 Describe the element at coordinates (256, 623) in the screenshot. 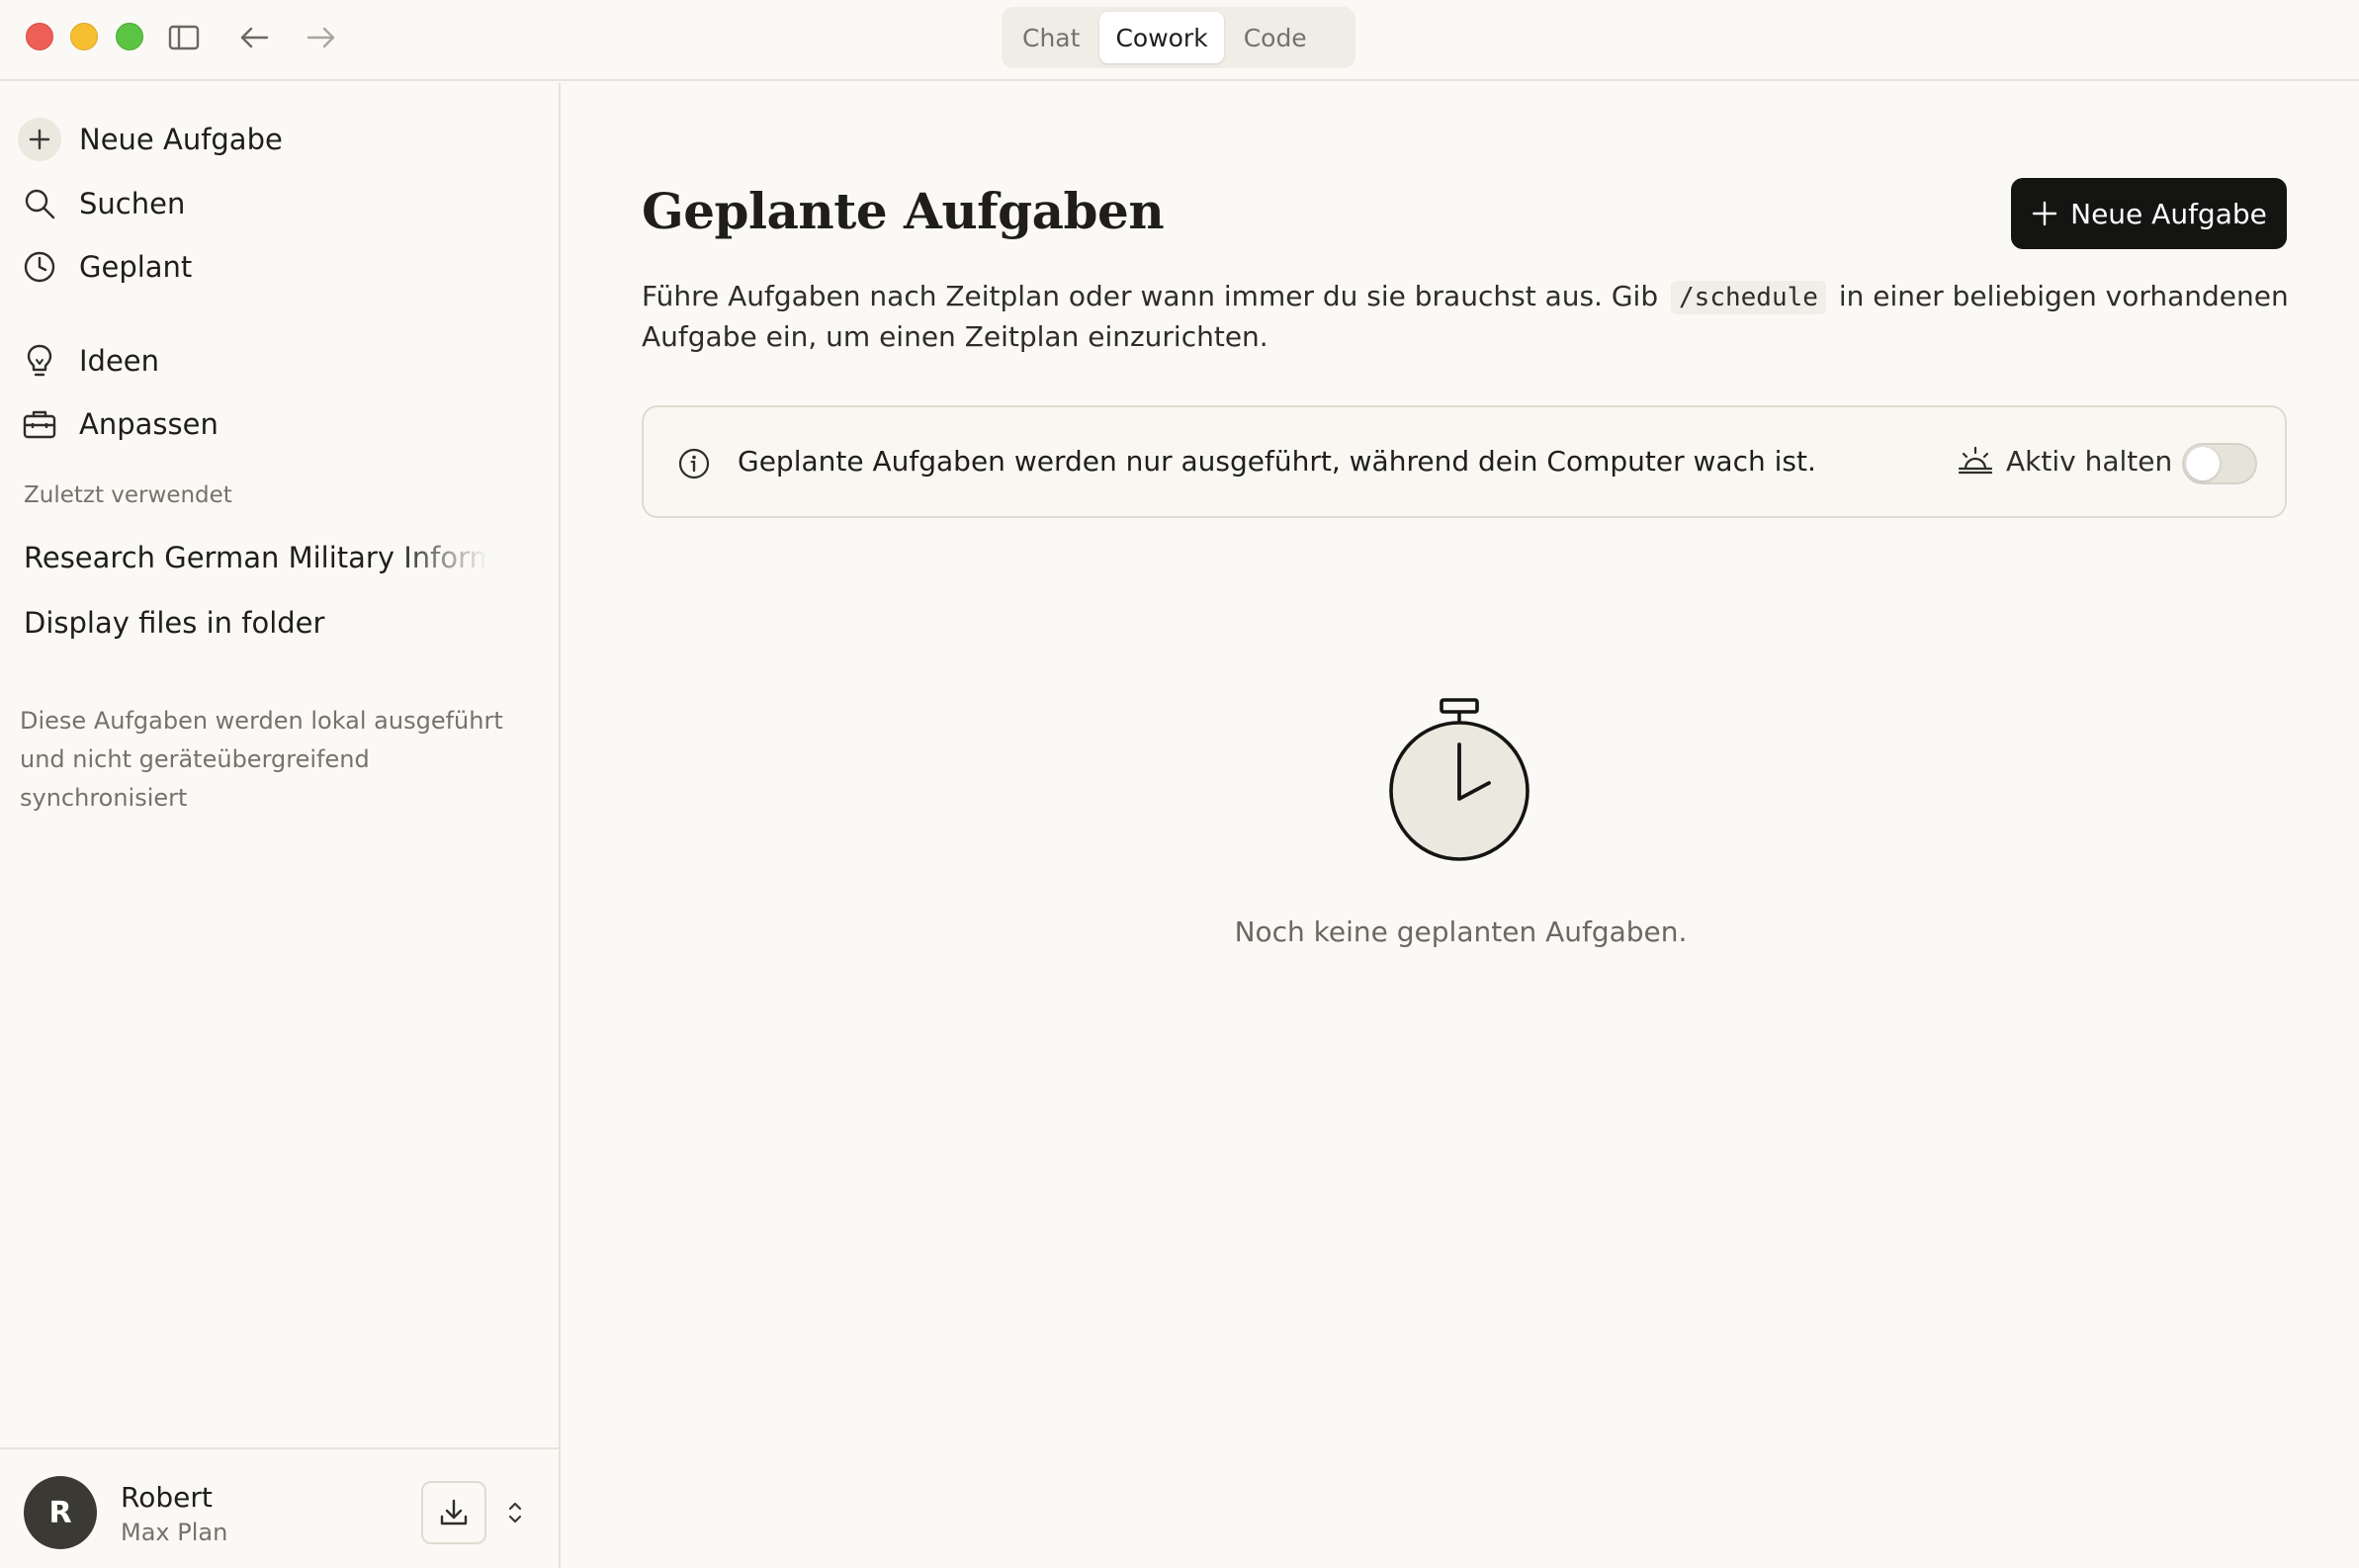

I see `recent-task-item: Display files in folder` at that location.